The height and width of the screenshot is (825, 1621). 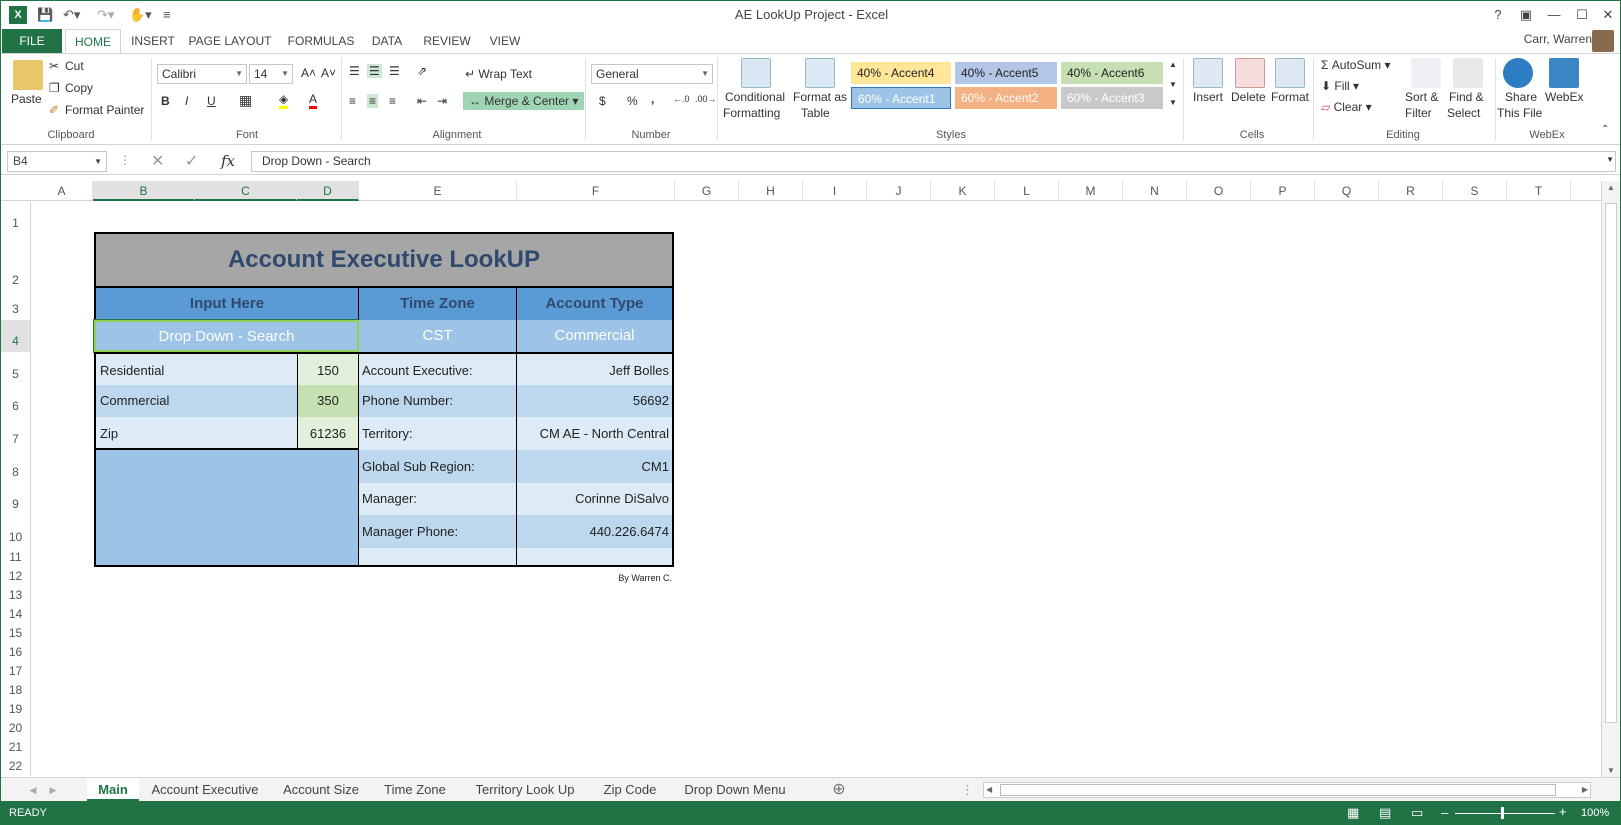 What do you see at coordinates (525, 790) in the screenshot?
I see `sheet-tab-territory-look-up: Territory Look Up` at bounding box center [525, 790].